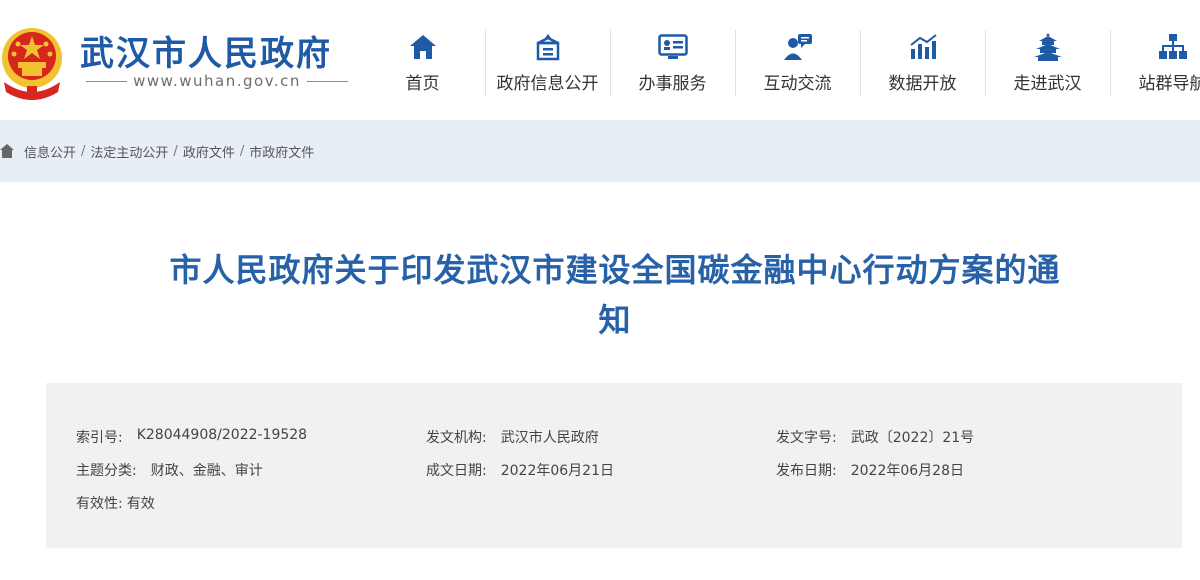 The width and height of the screenshot is (1200, 580). I want to click on meta-value: 有效, so click(140, 504).